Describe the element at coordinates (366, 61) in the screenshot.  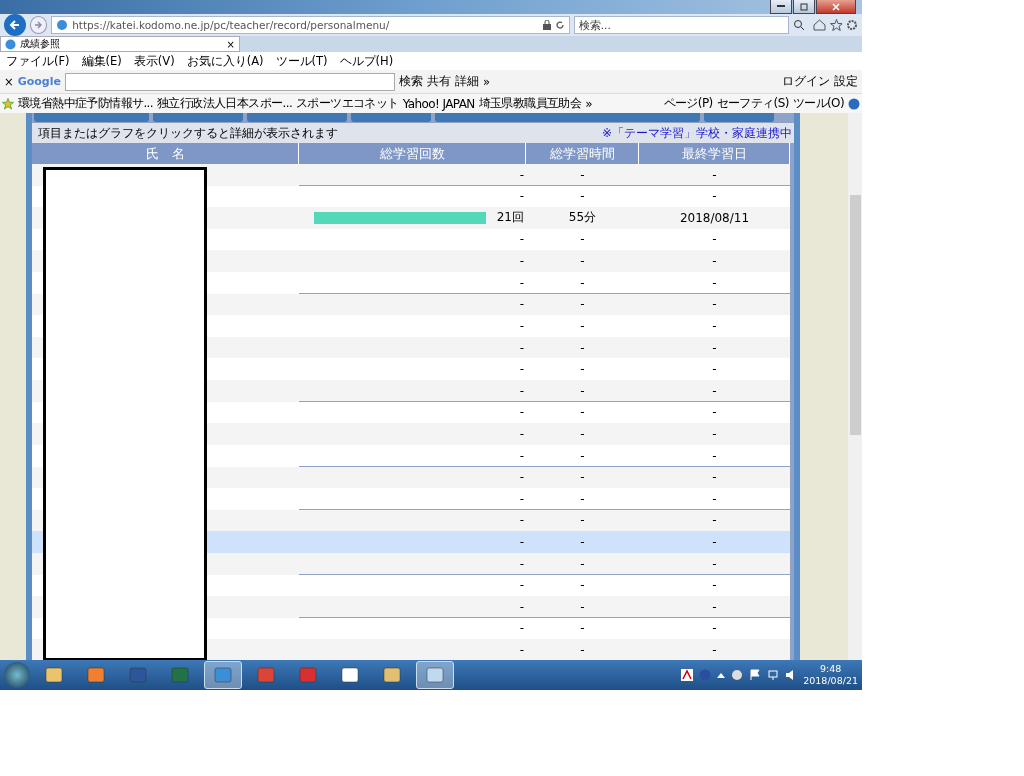
I see `menu-item: ヘルプ(H)` at that location.